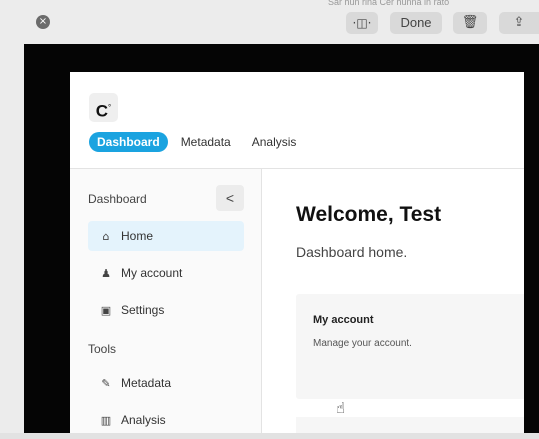 The width and height of the screenshot is (539, 439). I want to click on hand-cursor-icon: ☝, so click(341, 408).